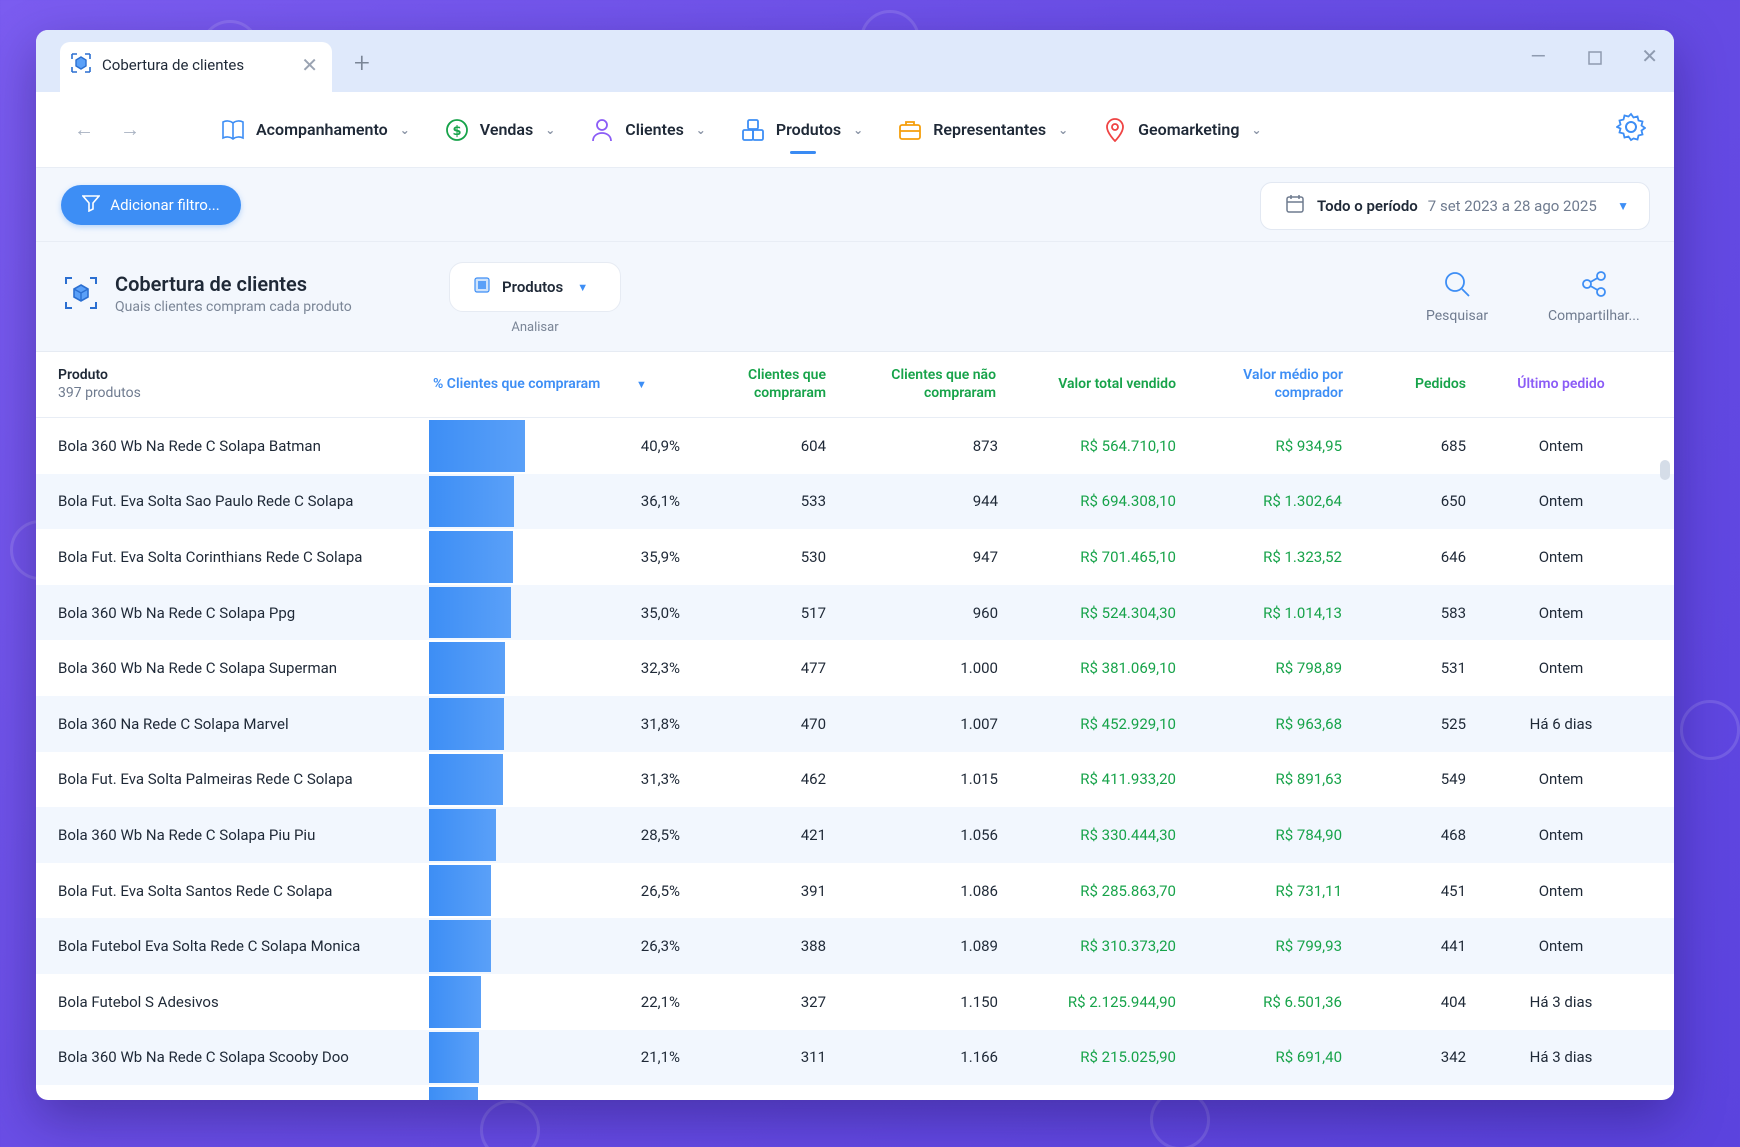 Image resolution: width=1740 pixels, height=1147 pixels. Describe the element at coordinates (81, 65) in the screenshot. I see `coverage-icon` at that location.